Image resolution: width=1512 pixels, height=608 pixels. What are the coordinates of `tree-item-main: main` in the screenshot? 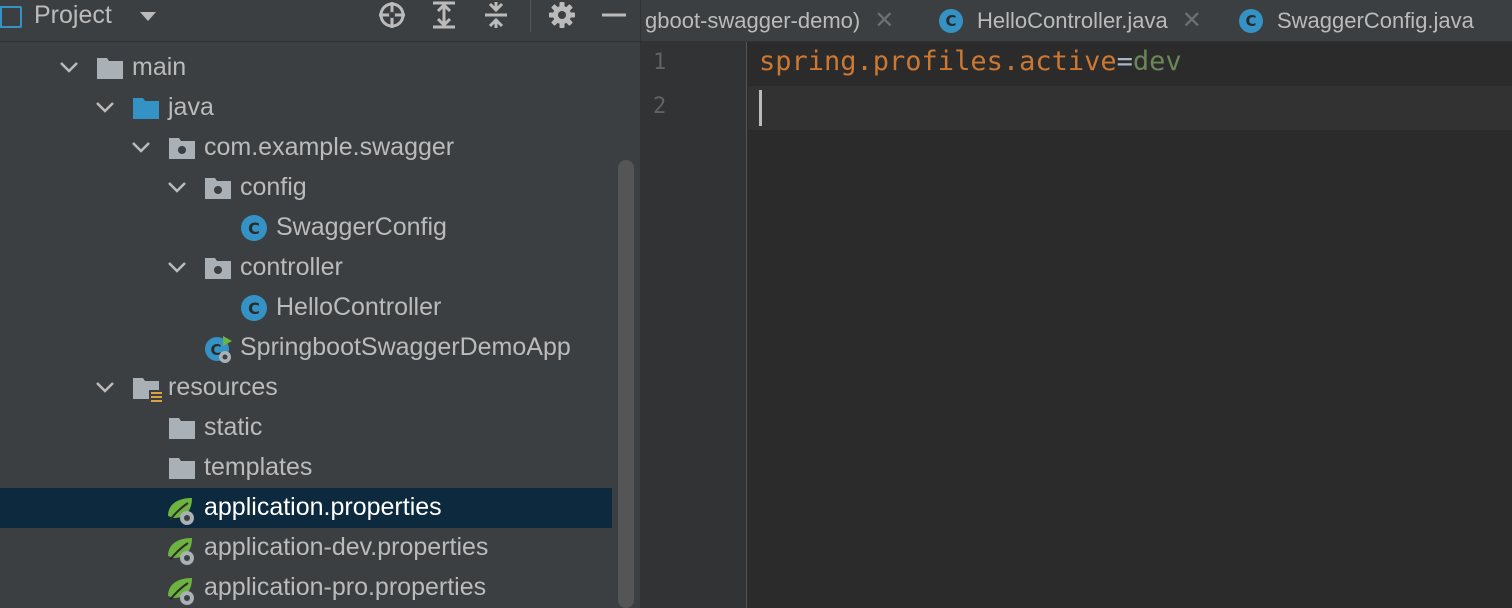 It's located at (306, 68).